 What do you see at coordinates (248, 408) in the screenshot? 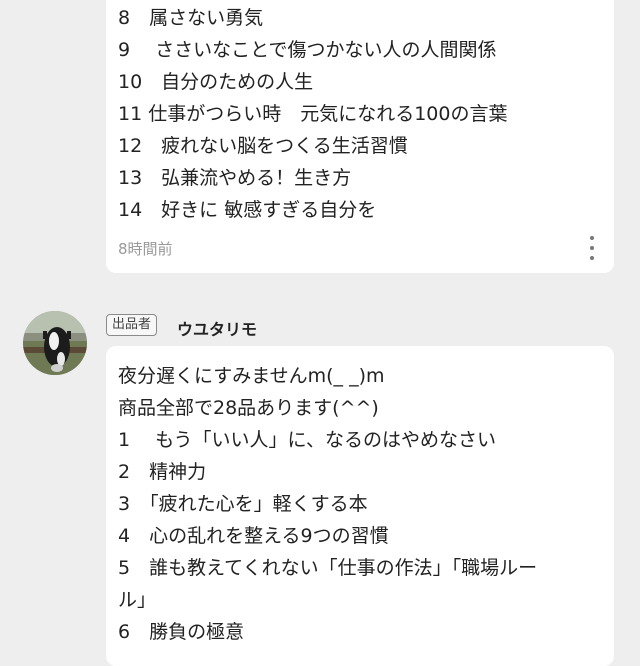
I see `comment-line: 商品全部で28品あります(^^)` at bounding box center [248, 408].